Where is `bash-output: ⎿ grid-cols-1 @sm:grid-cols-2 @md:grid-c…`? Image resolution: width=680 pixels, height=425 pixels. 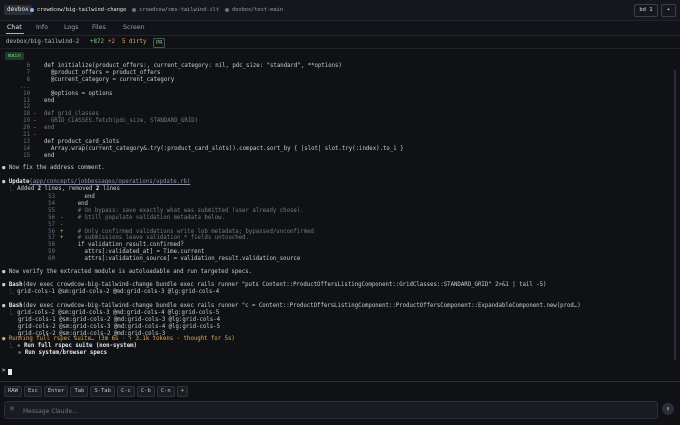 bash-output: ⎿ grid-cols-1 @sm:grid-cols-2 @md:grid-c… is located at coordinates (114, 292).